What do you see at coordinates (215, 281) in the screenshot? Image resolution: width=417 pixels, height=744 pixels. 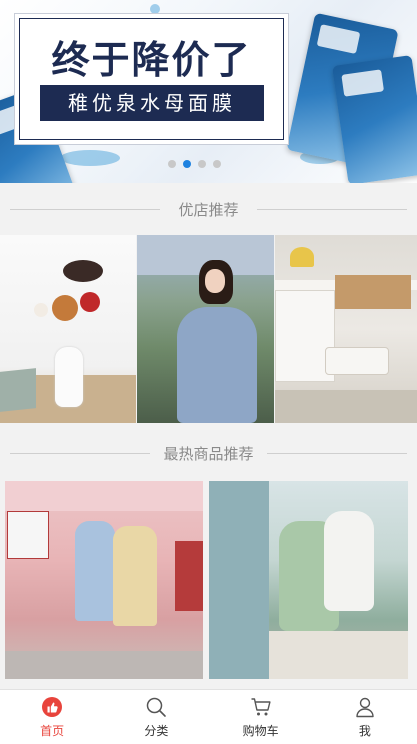 I see `face` at bounding box center [215, 281].